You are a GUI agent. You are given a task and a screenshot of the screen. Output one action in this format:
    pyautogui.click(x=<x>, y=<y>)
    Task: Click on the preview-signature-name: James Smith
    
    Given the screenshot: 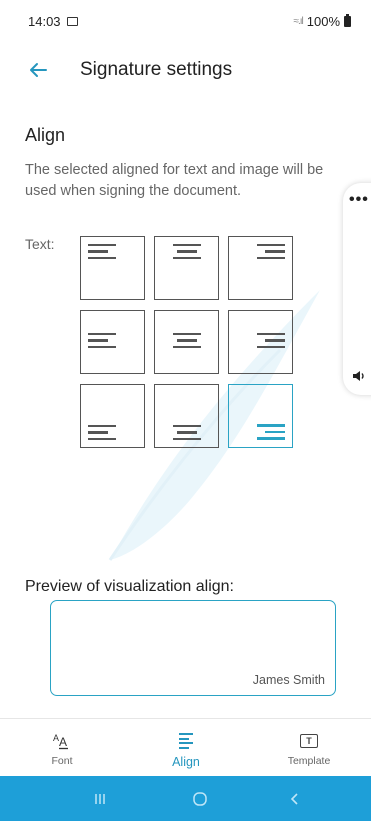 What is the action you would take?
    pyautogui.click(x=288, y=680)
    